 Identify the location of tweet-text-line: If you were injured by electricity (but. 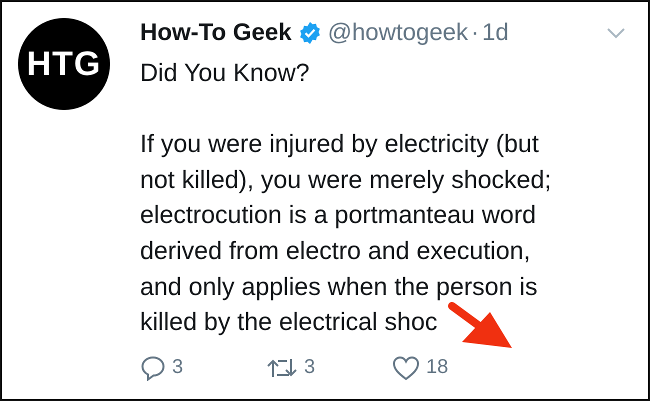
(339, 144).